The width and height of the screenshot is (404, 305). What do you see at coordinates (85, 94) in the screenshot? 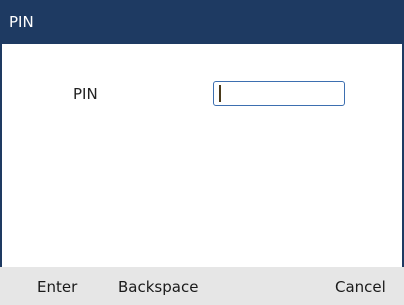
I see `pin-label: PIN` at bounding box center [85, 94].